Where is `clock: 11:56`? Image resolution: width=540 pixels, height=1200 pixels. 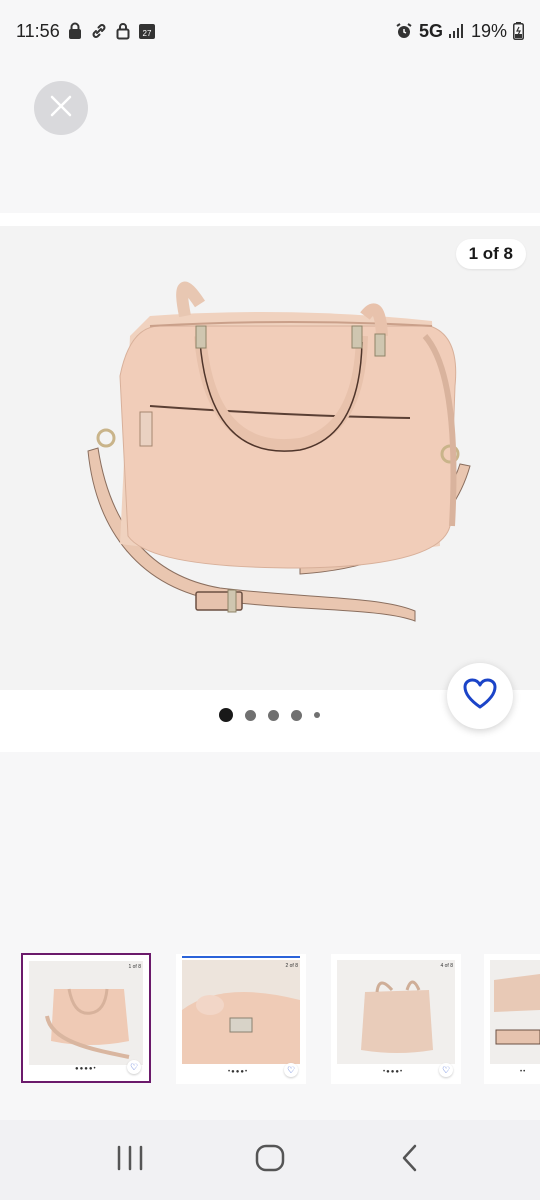 clock: 11:56 is located at coordinates (38, 30).